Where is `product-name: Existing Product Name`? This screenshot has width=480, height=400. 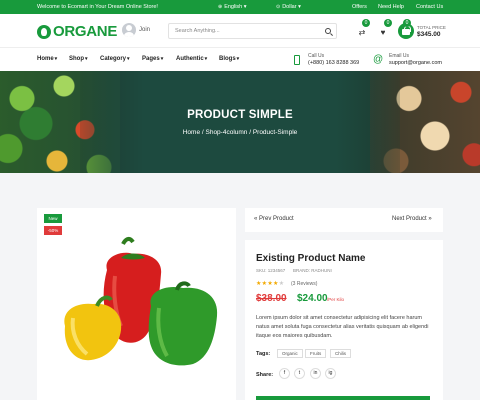 product-name: Existing Product Name is located at coordinates (311, 258).